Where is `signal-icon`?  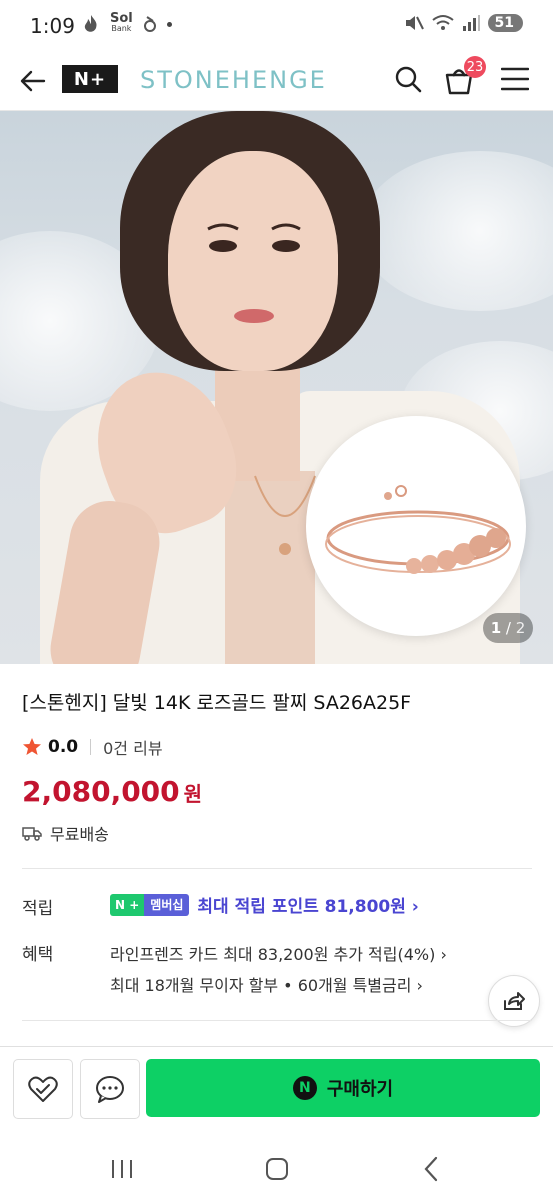 signal-icon is located at coordinates (471, 23).